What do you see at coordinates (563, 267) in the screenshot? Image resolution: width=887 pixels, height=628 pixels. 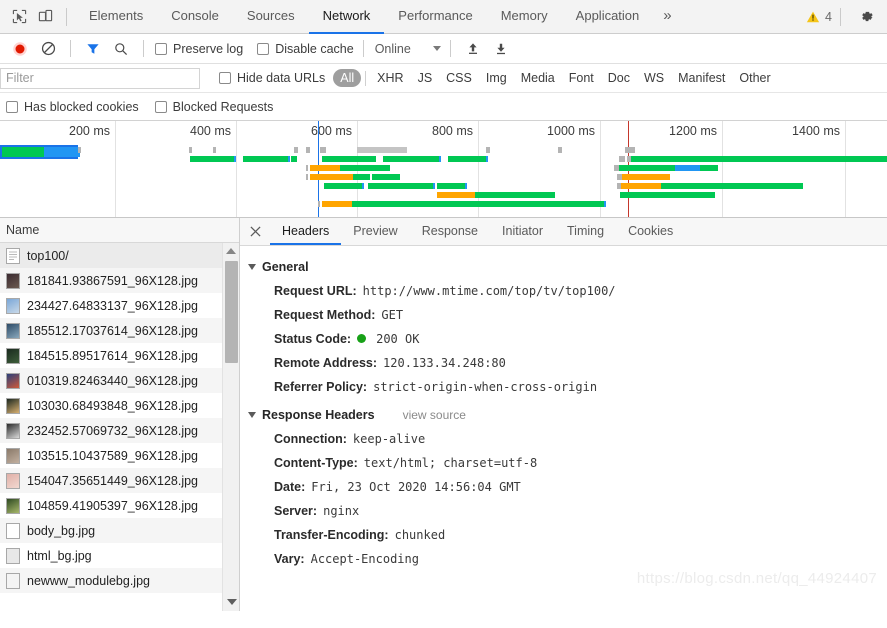 I see `general-section-header: General` at bounding box center [563, 267].